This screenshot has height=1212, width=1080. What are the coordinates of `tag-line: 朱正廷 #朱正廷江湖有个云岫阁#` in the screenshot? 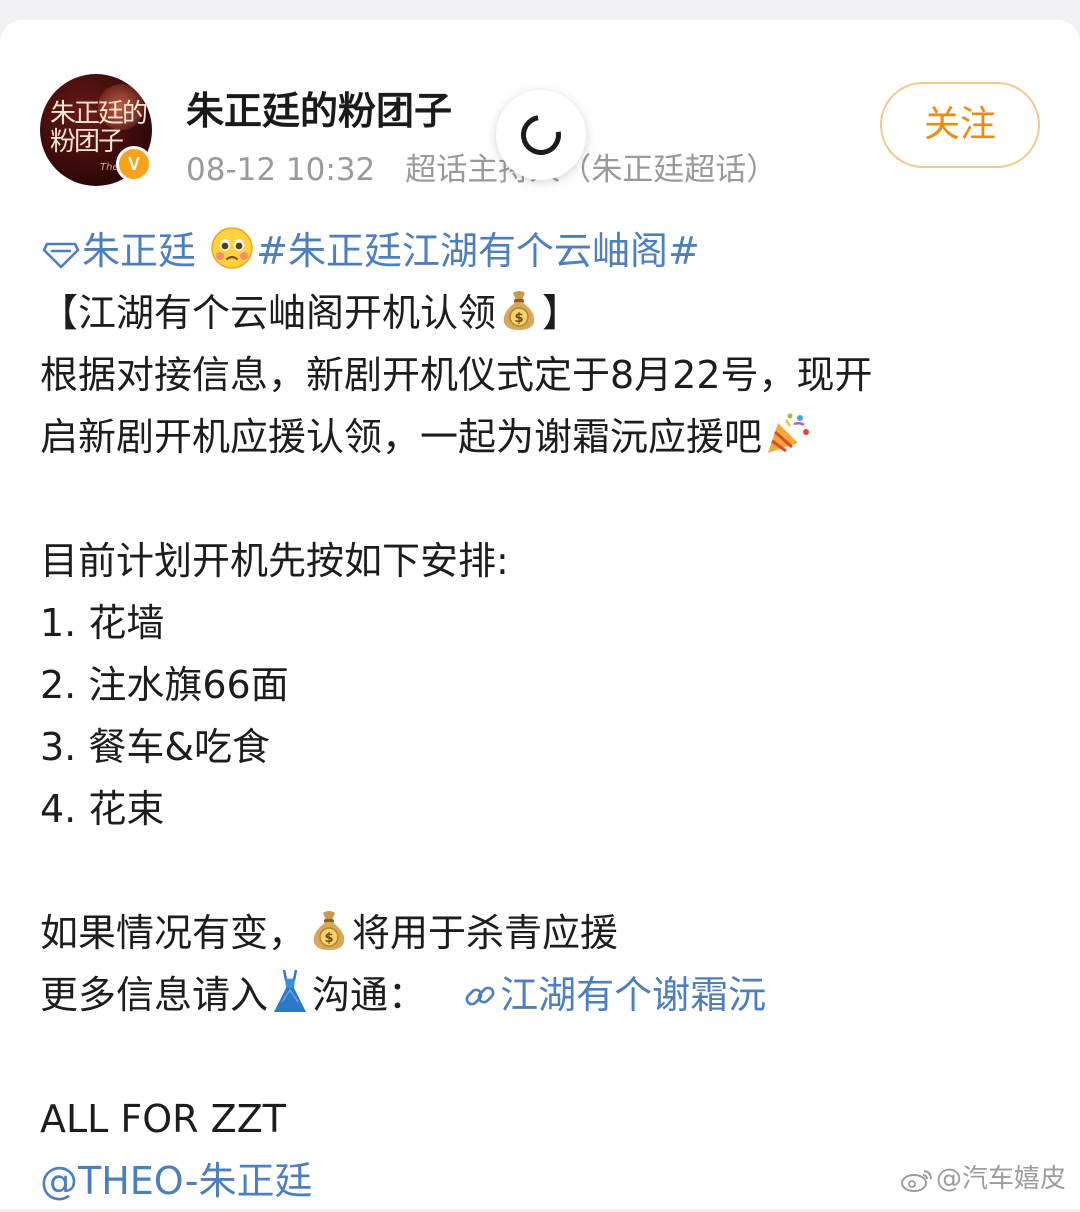 It's located at (540, 251).